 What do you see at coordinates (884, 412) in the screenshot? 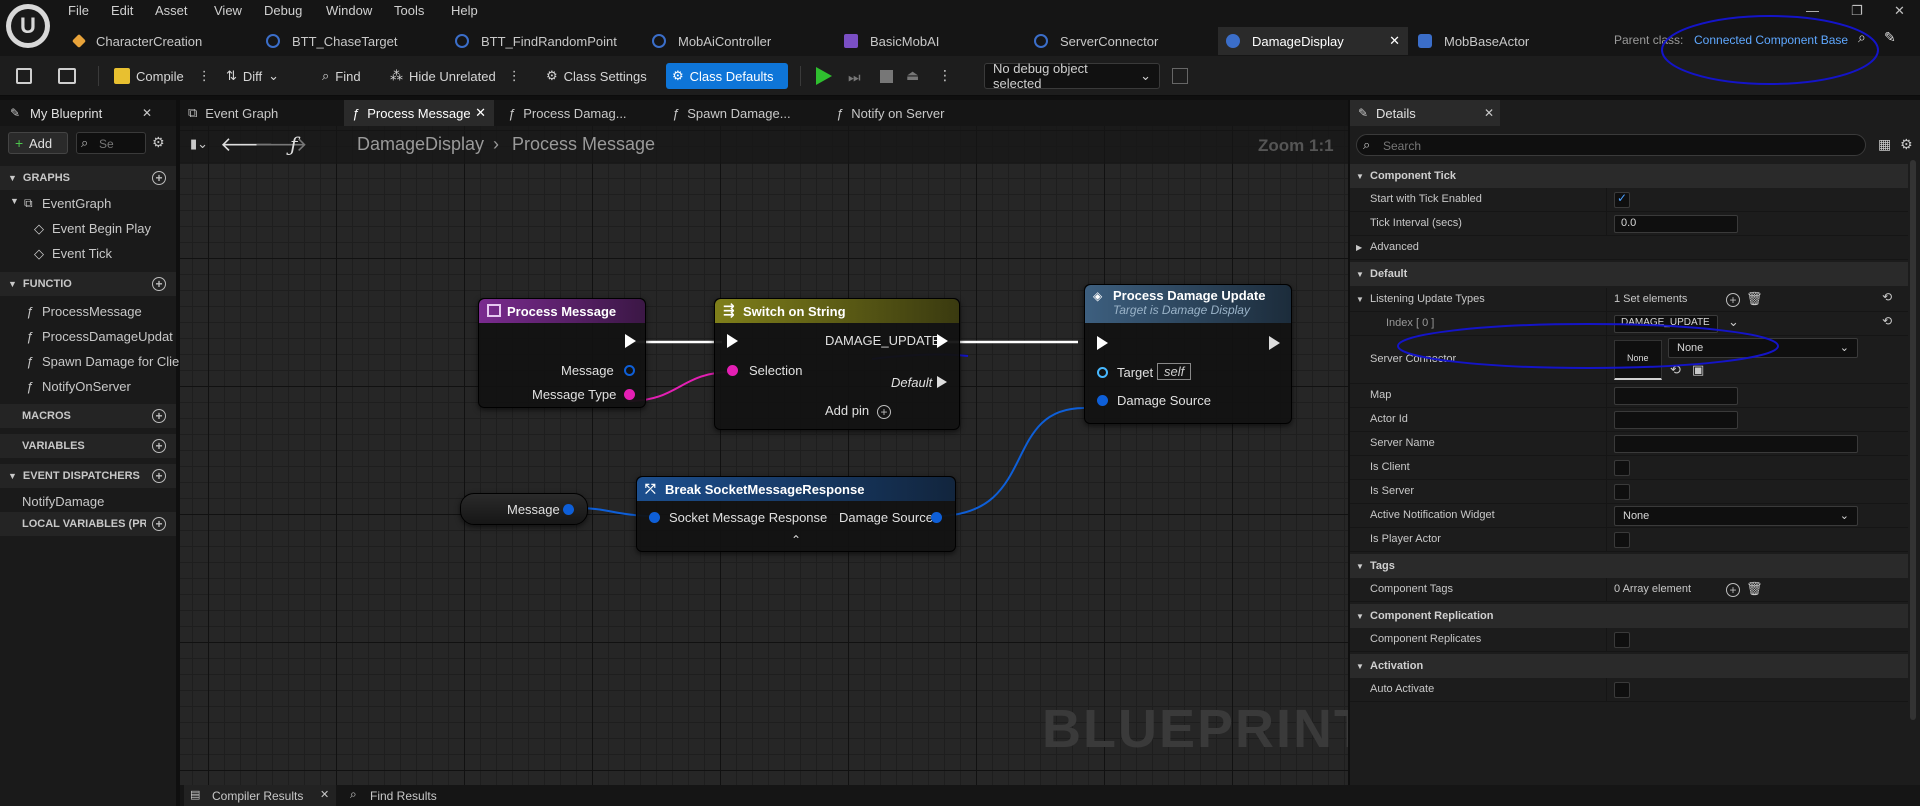
I see `add-pin-icon: +` at bounding box center [884, 412].